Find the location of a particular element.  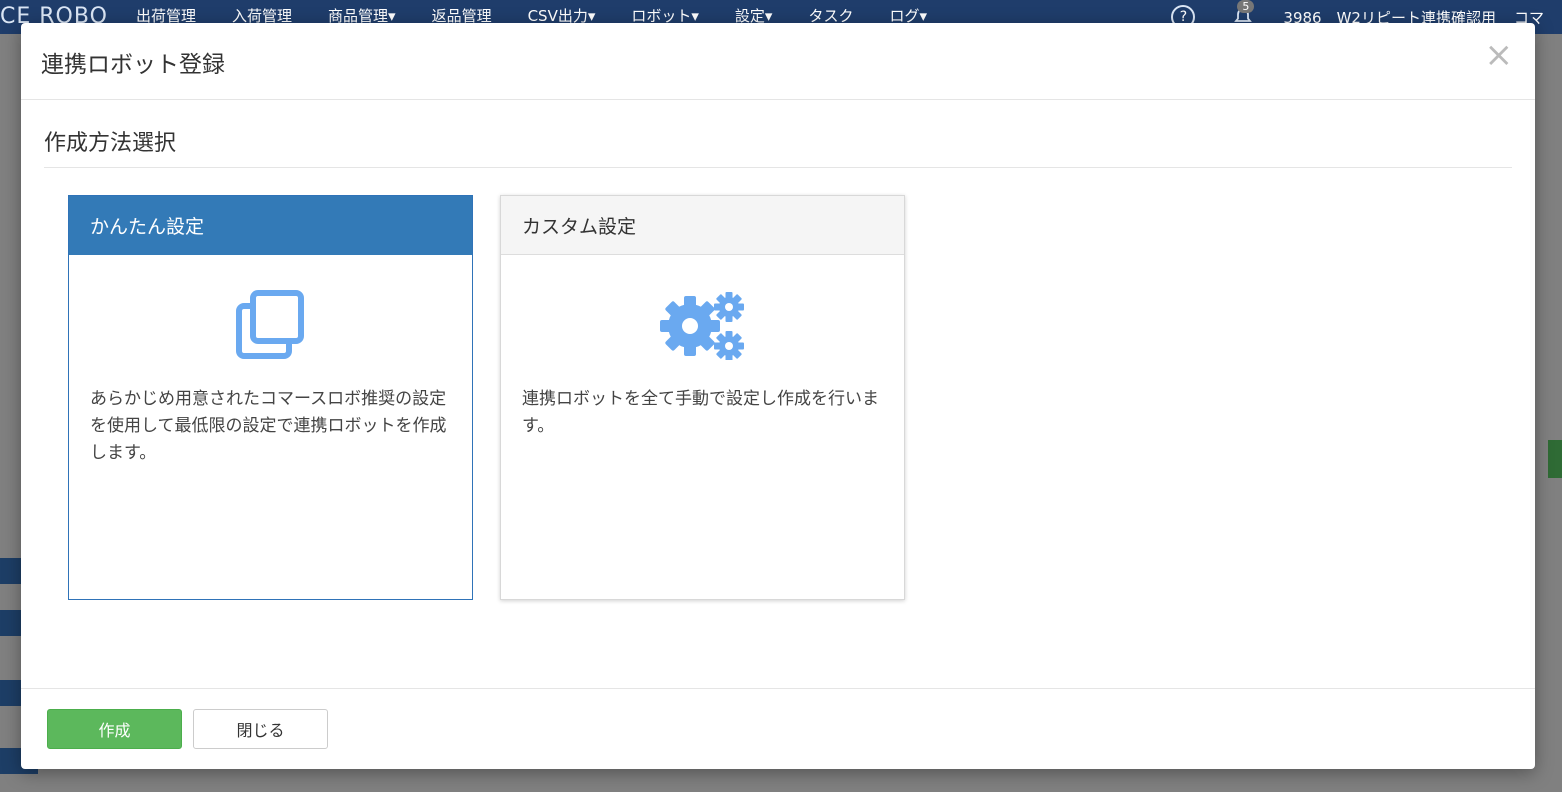

custom-setup-card: カスタム設定 連携ロボットを全て手動で設定し作成を行います。 is located at coordinates (702, 397).